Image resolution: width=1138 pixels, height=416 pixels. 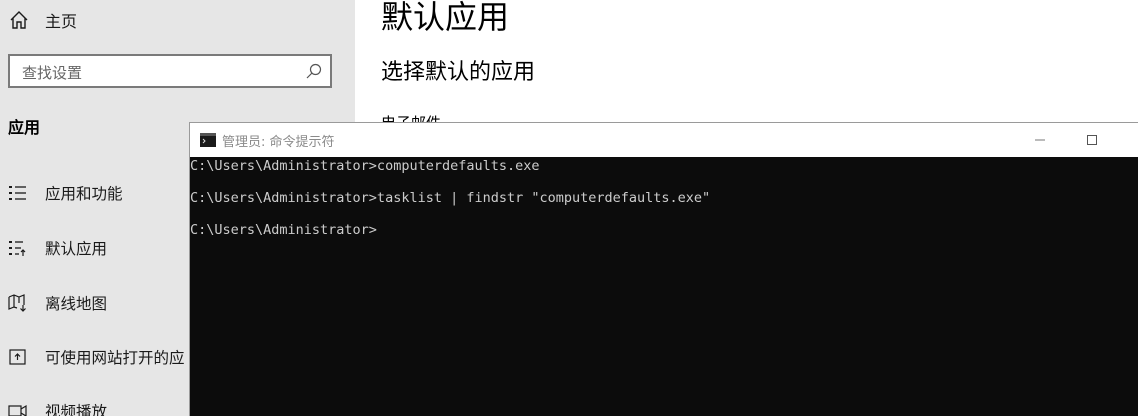 What do you see at coordinates (76, 304) in the screenshot?
I see `sidebar-item-label: 离线地图` at bounding box center [76, 304].